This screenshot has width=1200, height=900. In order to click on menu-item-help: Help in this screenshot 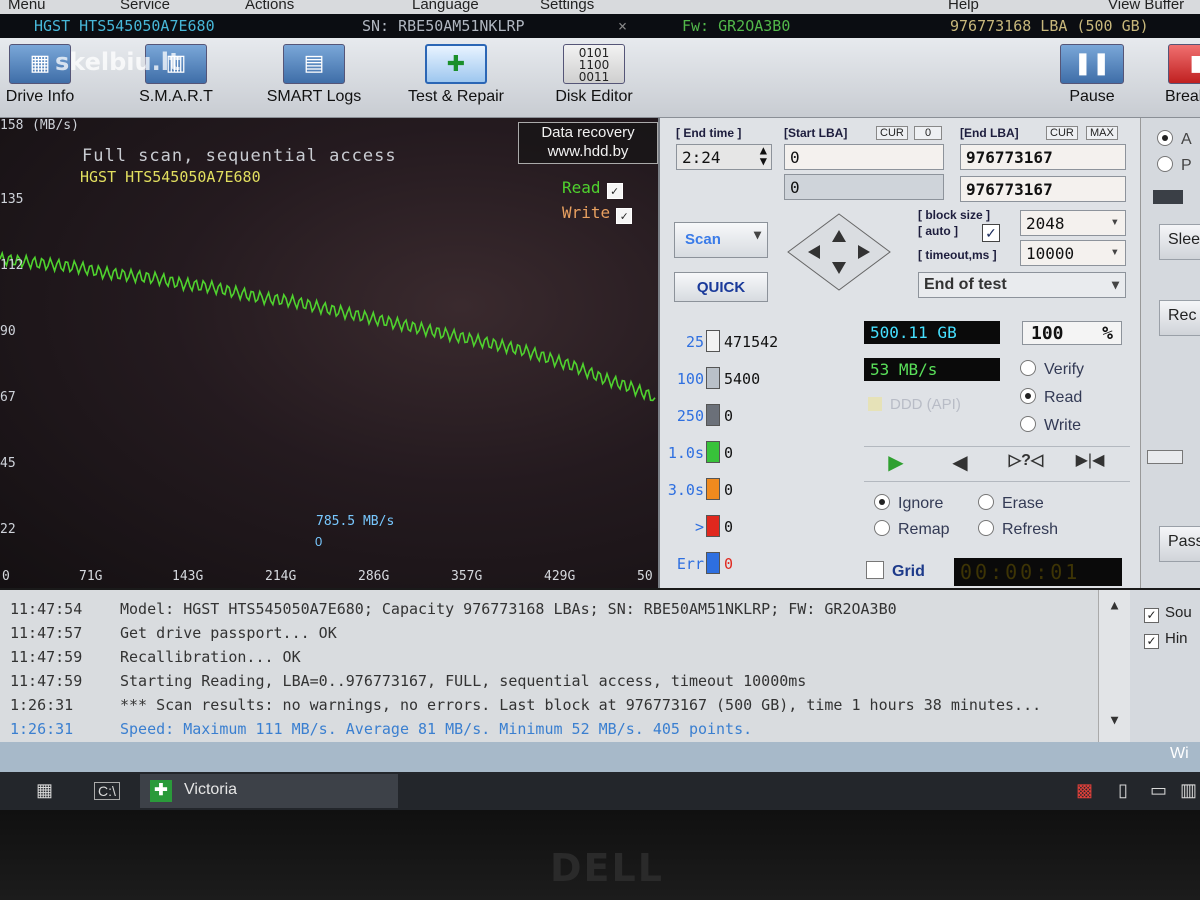, I will do `click(963, 6)`.